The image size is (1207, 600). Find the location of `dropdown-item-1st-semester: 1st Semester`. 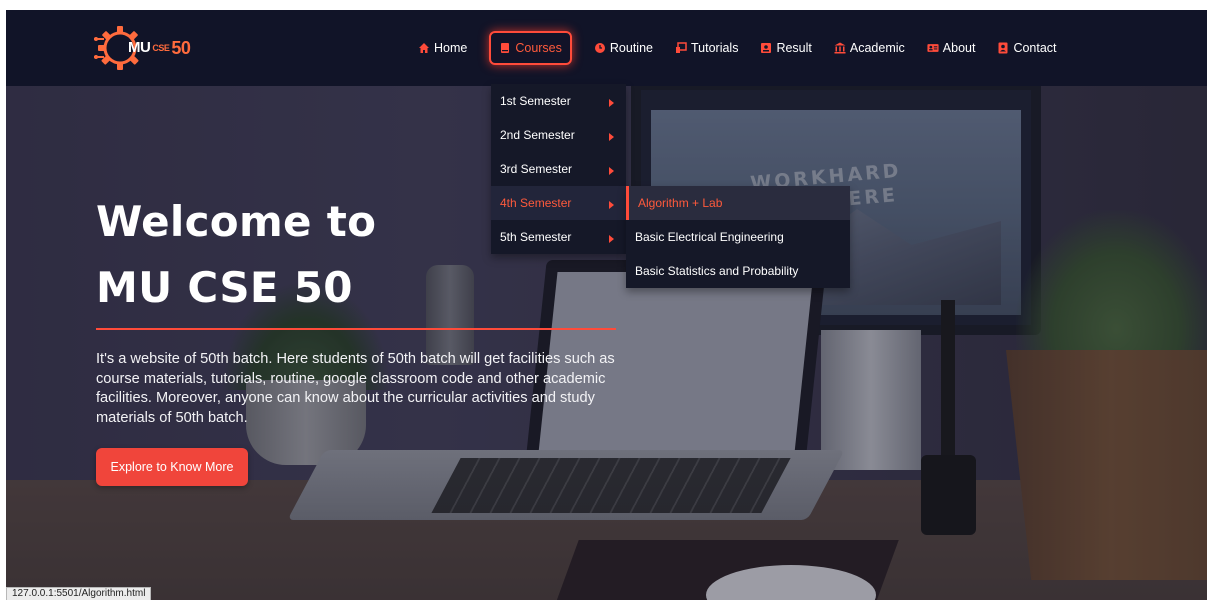

dropdown-item-1st-semester: 1st Semester is located at coordinates (558, 101).